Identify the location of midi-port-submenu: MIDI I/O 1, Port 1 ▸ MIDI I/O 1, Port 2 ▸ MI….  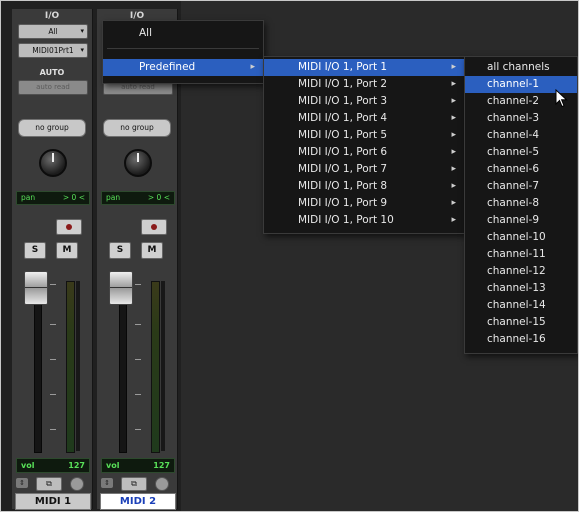
(364, 145).